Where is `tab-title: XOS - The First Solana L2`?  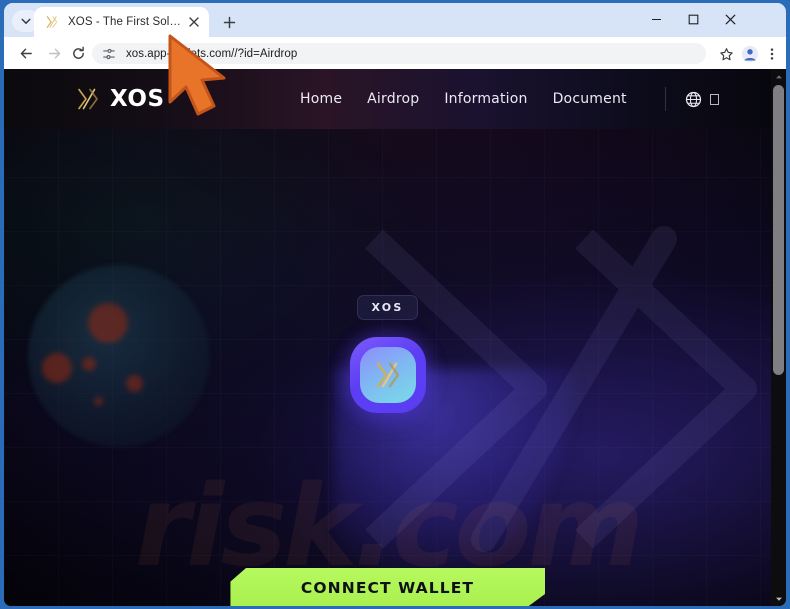
tab-title: XOS - The First Solana L2 is located at coordinates (126, 22).